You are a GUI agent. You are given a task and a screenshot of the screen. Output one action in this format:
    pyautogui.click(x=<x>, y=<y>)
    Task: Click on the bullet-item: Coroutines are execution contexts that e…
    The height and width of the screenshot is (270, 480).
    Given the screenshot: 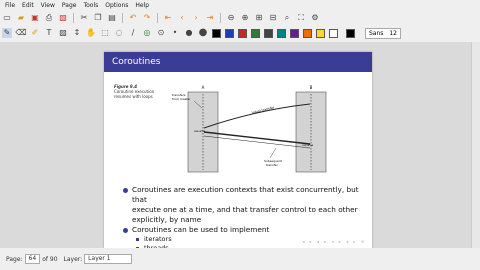 What is the action you would take?
    pyautogui.click(x=244, y=205)
    